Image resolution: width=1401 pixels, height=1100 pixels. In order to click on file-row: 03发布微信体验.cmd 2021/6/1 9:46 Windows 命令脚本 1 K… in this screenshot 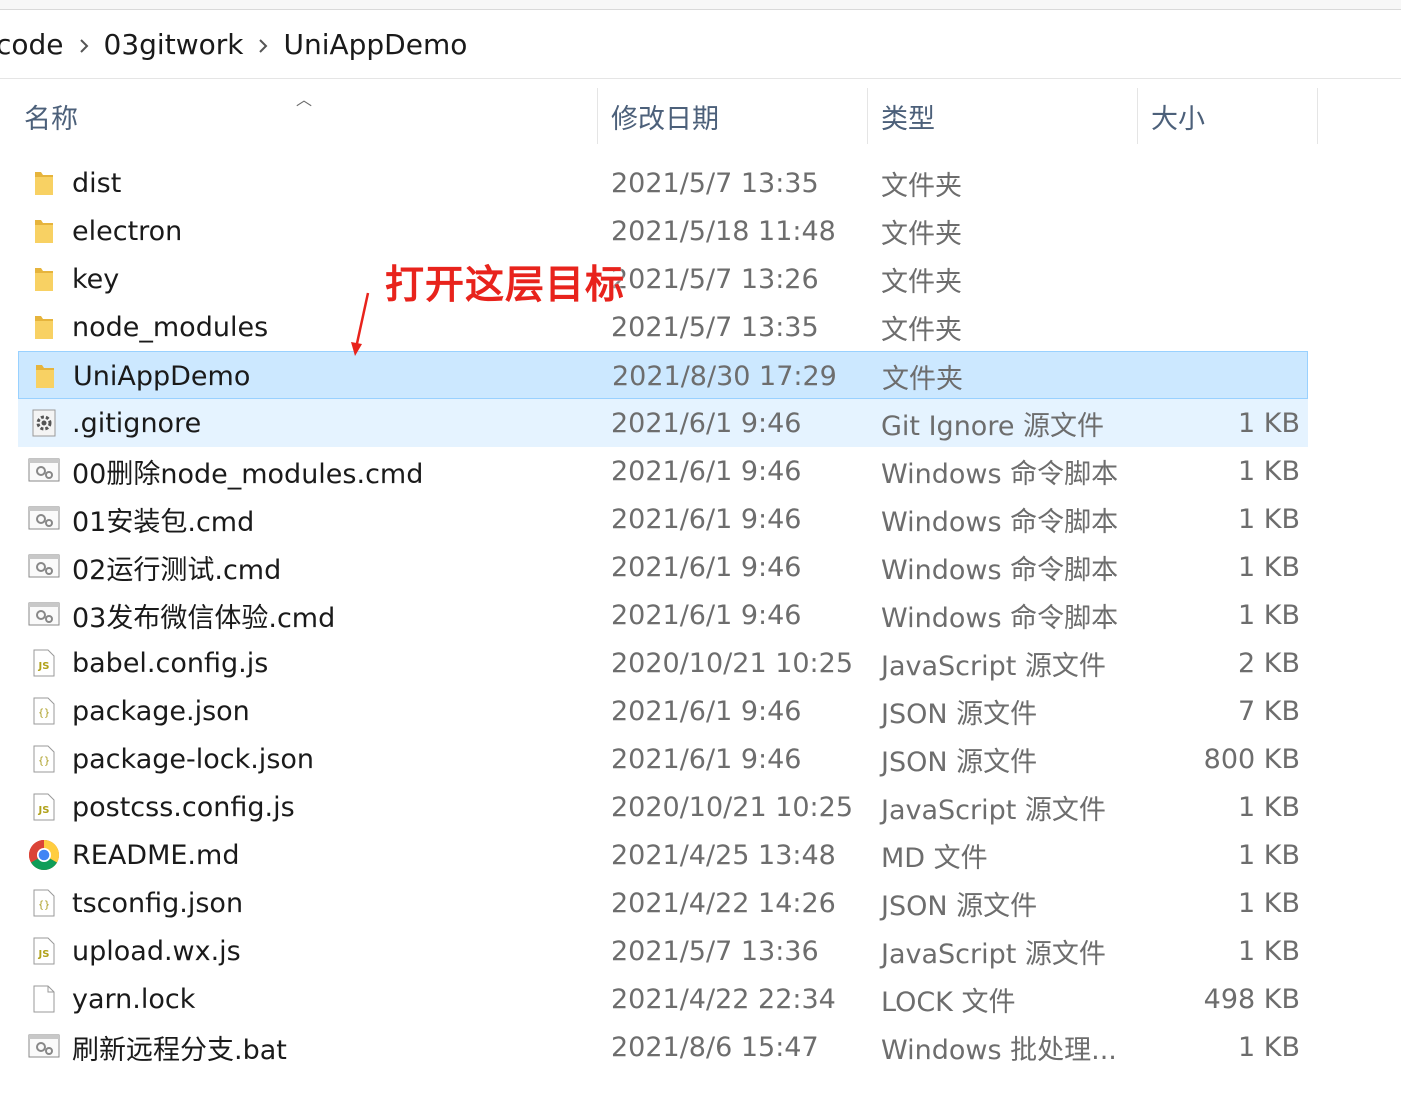, I will do `click(663, 615)`.